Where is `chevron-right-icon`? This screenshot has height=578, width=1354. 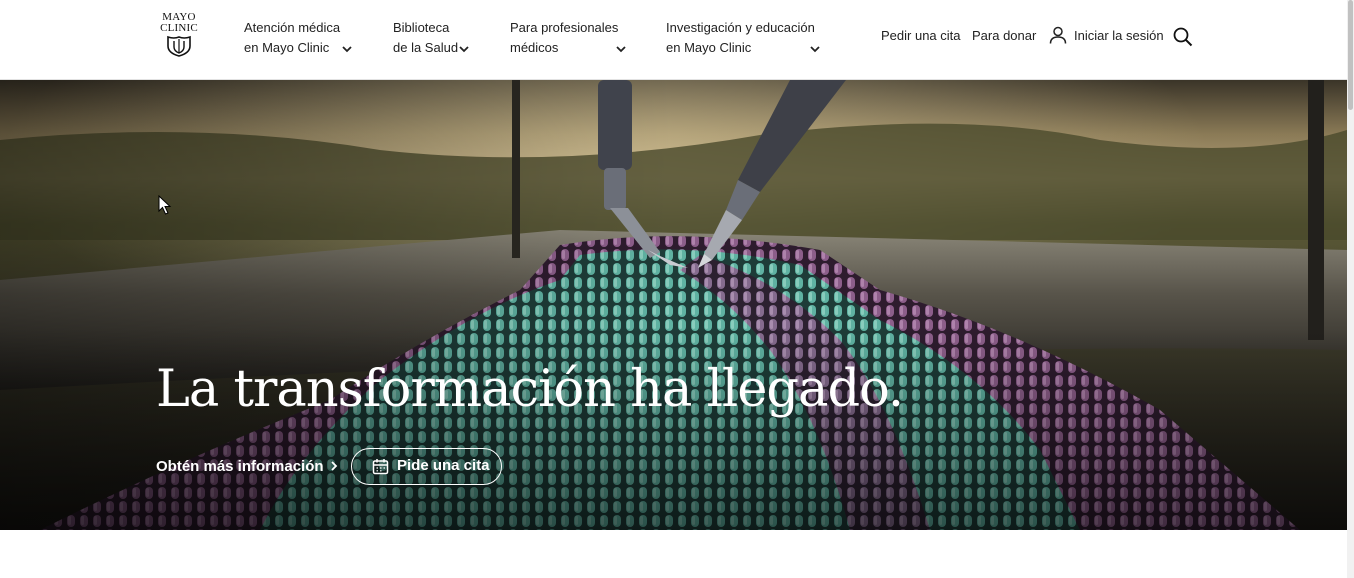 chevron-right-icon is located at coordinates (333, 466).